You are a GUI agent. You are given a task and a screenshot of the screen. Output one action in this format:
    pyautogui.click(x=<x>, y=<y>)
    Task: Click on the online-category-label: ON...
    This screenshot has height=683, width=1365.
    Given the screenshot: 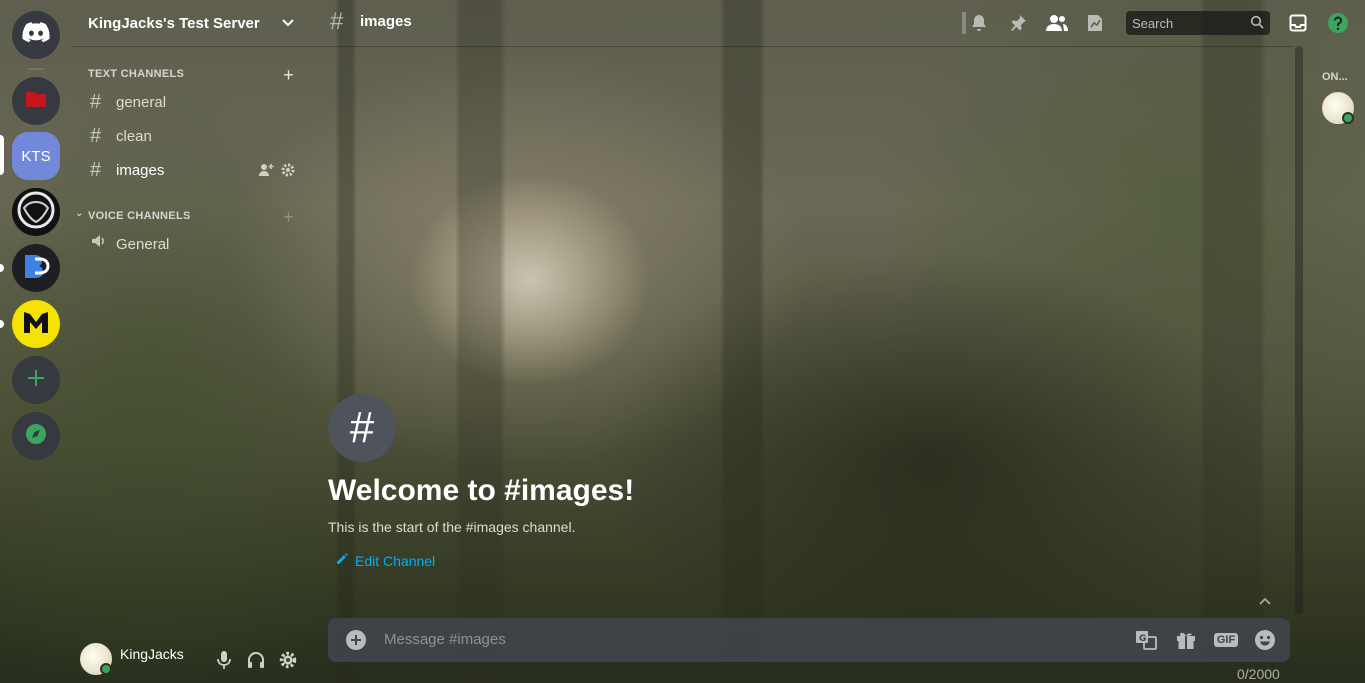 What is the action you would take?
    pyautogui.click(x=1335, y=77)
    